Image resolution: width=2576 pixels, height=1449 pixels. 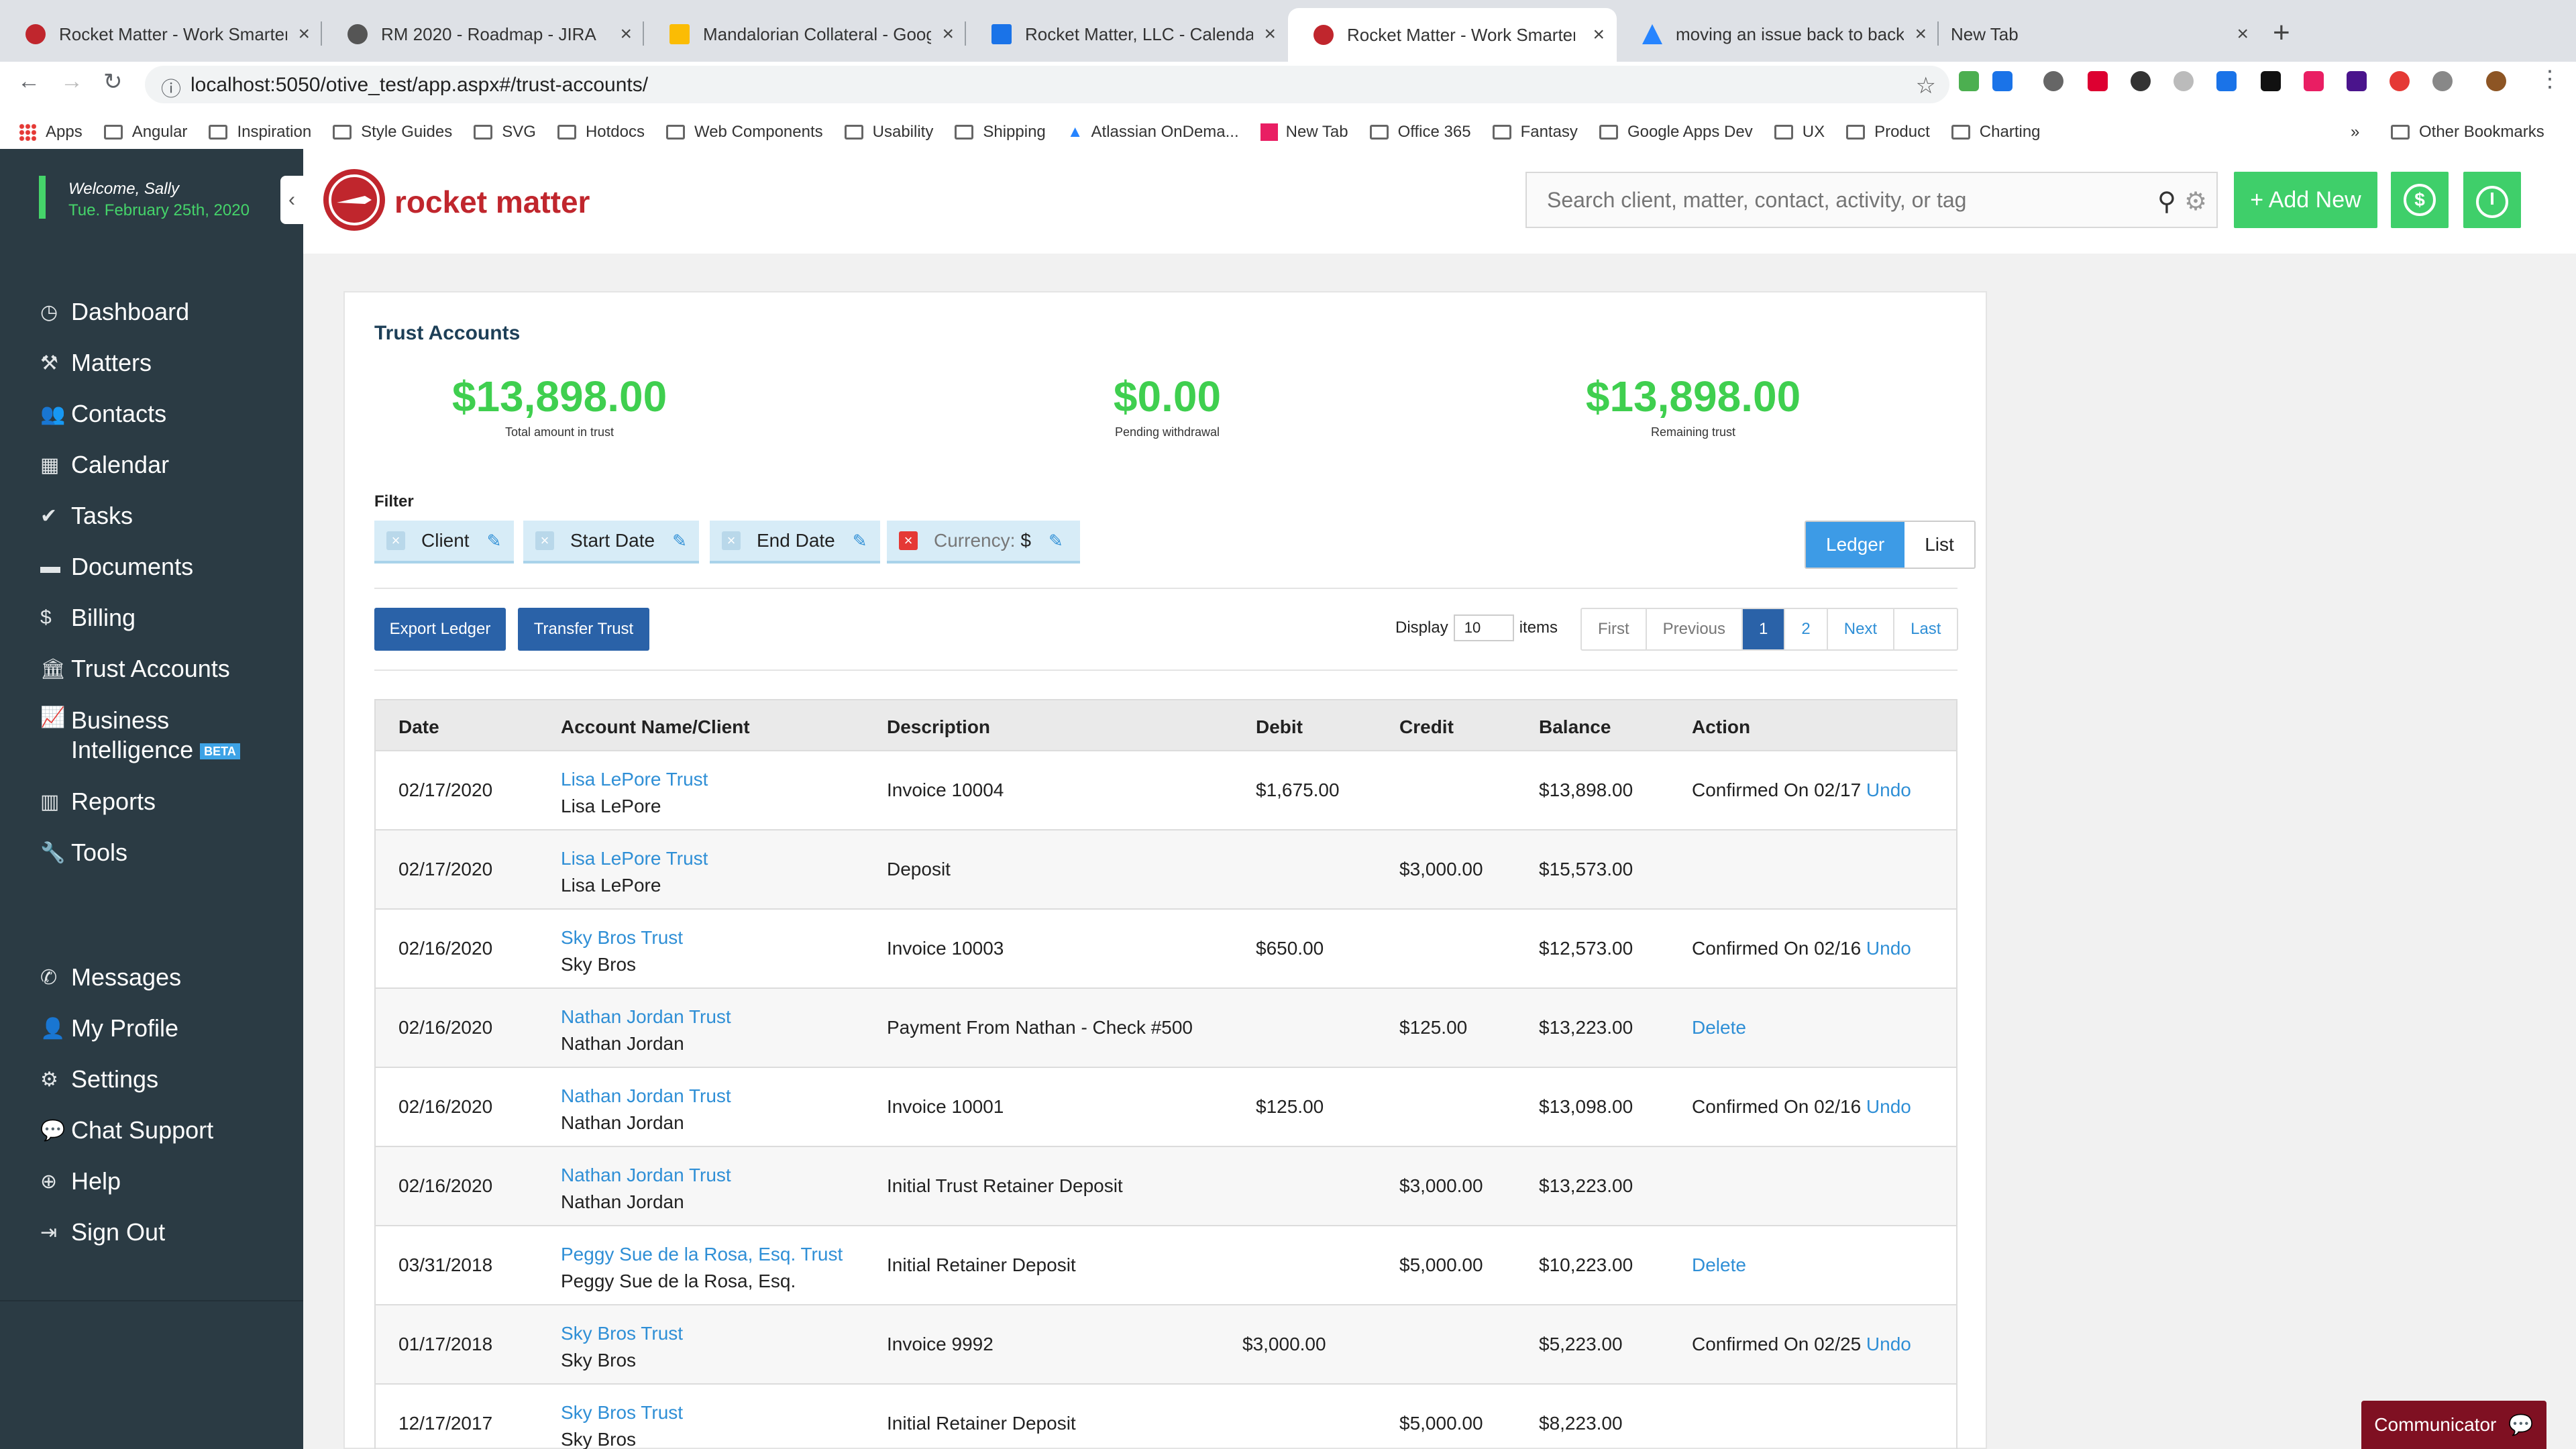 I want to click on ledger-view-button: Ledger, so click(x=1855, y=545).